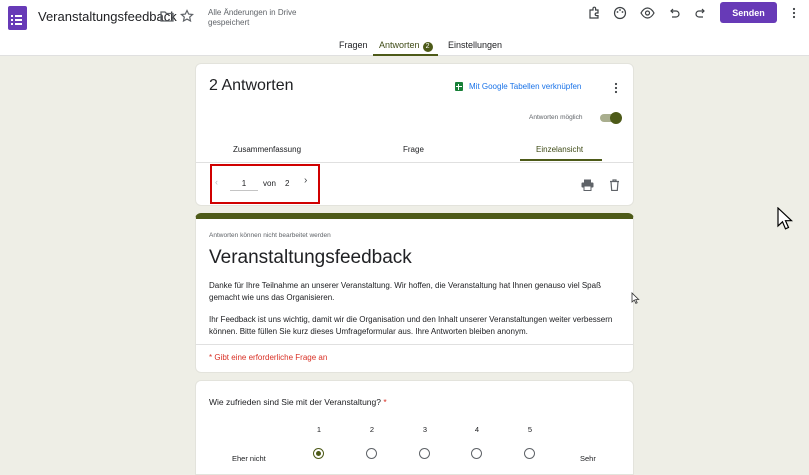  Describe the element at coordinates (794, 13) in the screenshot. I see `more-vert-icon` at that location.